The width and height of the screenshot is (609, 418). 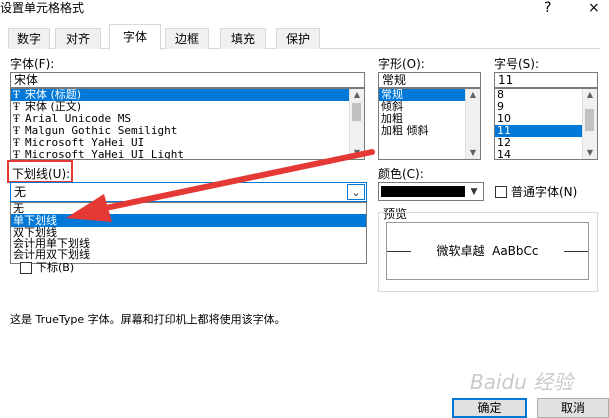 I want to click on cancel-button: 取消, so click(x=573, y=408).